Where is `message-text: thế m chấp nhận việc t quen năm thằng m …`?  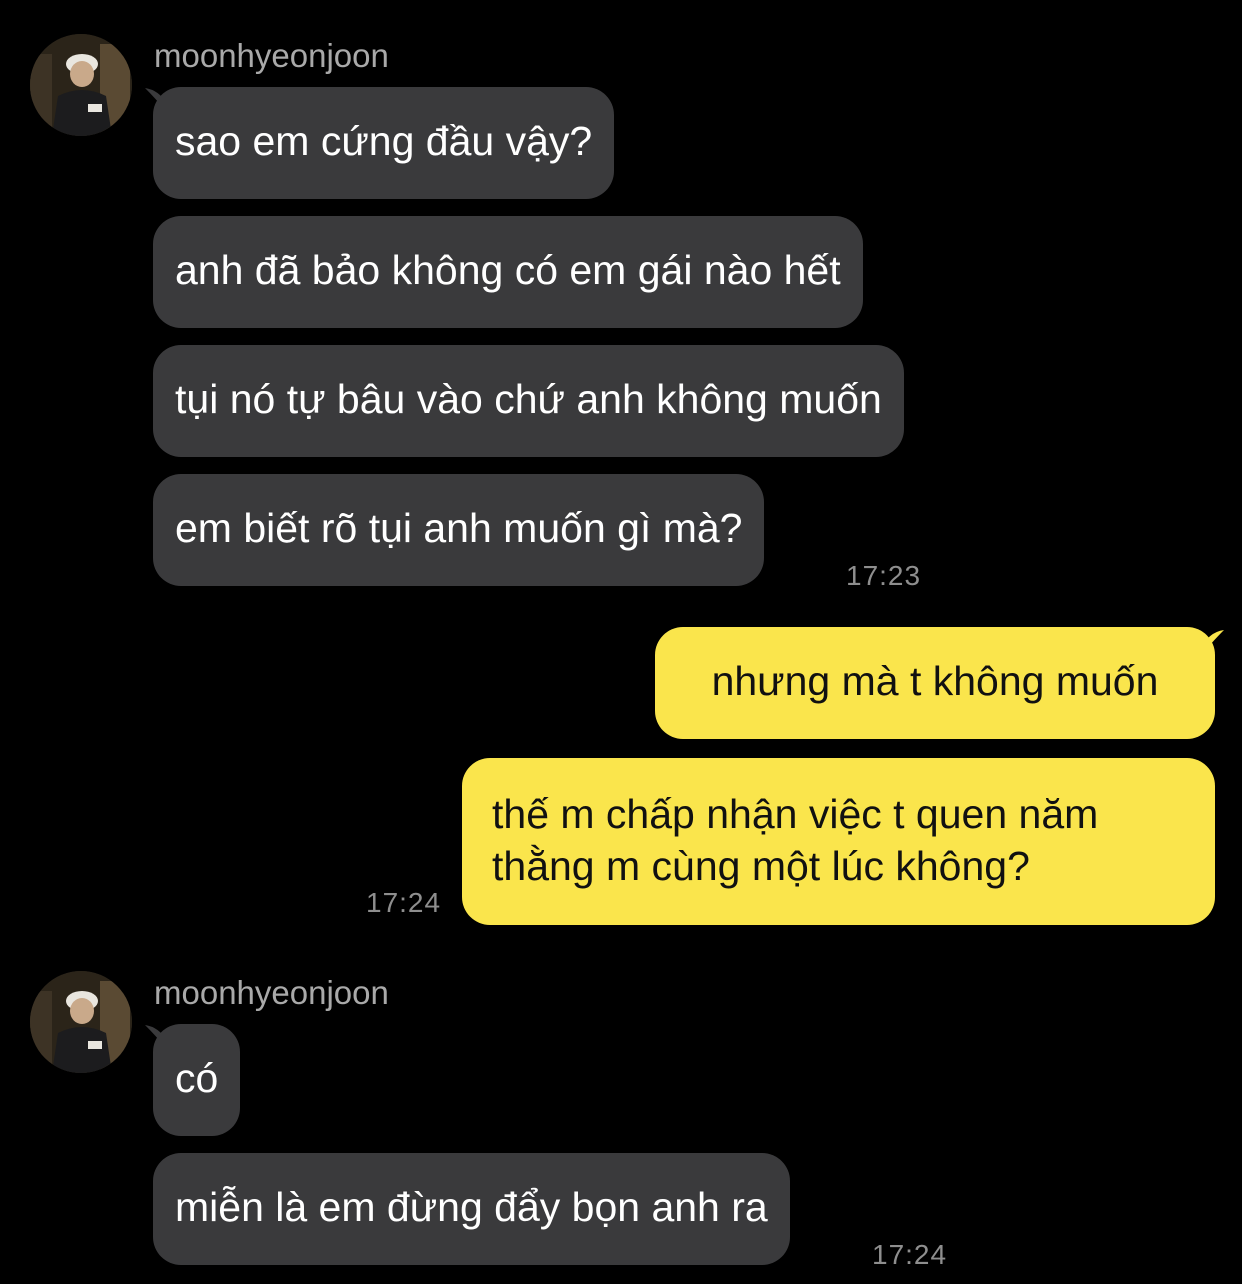 message-text: thế m chấp nhận việc t quen năm thằng m … is located at coordinates (795, 840).